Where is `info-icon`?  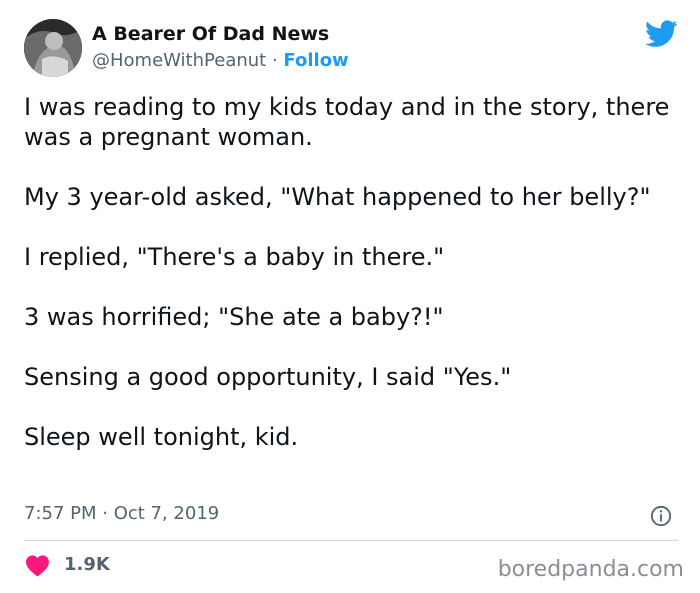 info-icon is located at coordinates (661, 516).